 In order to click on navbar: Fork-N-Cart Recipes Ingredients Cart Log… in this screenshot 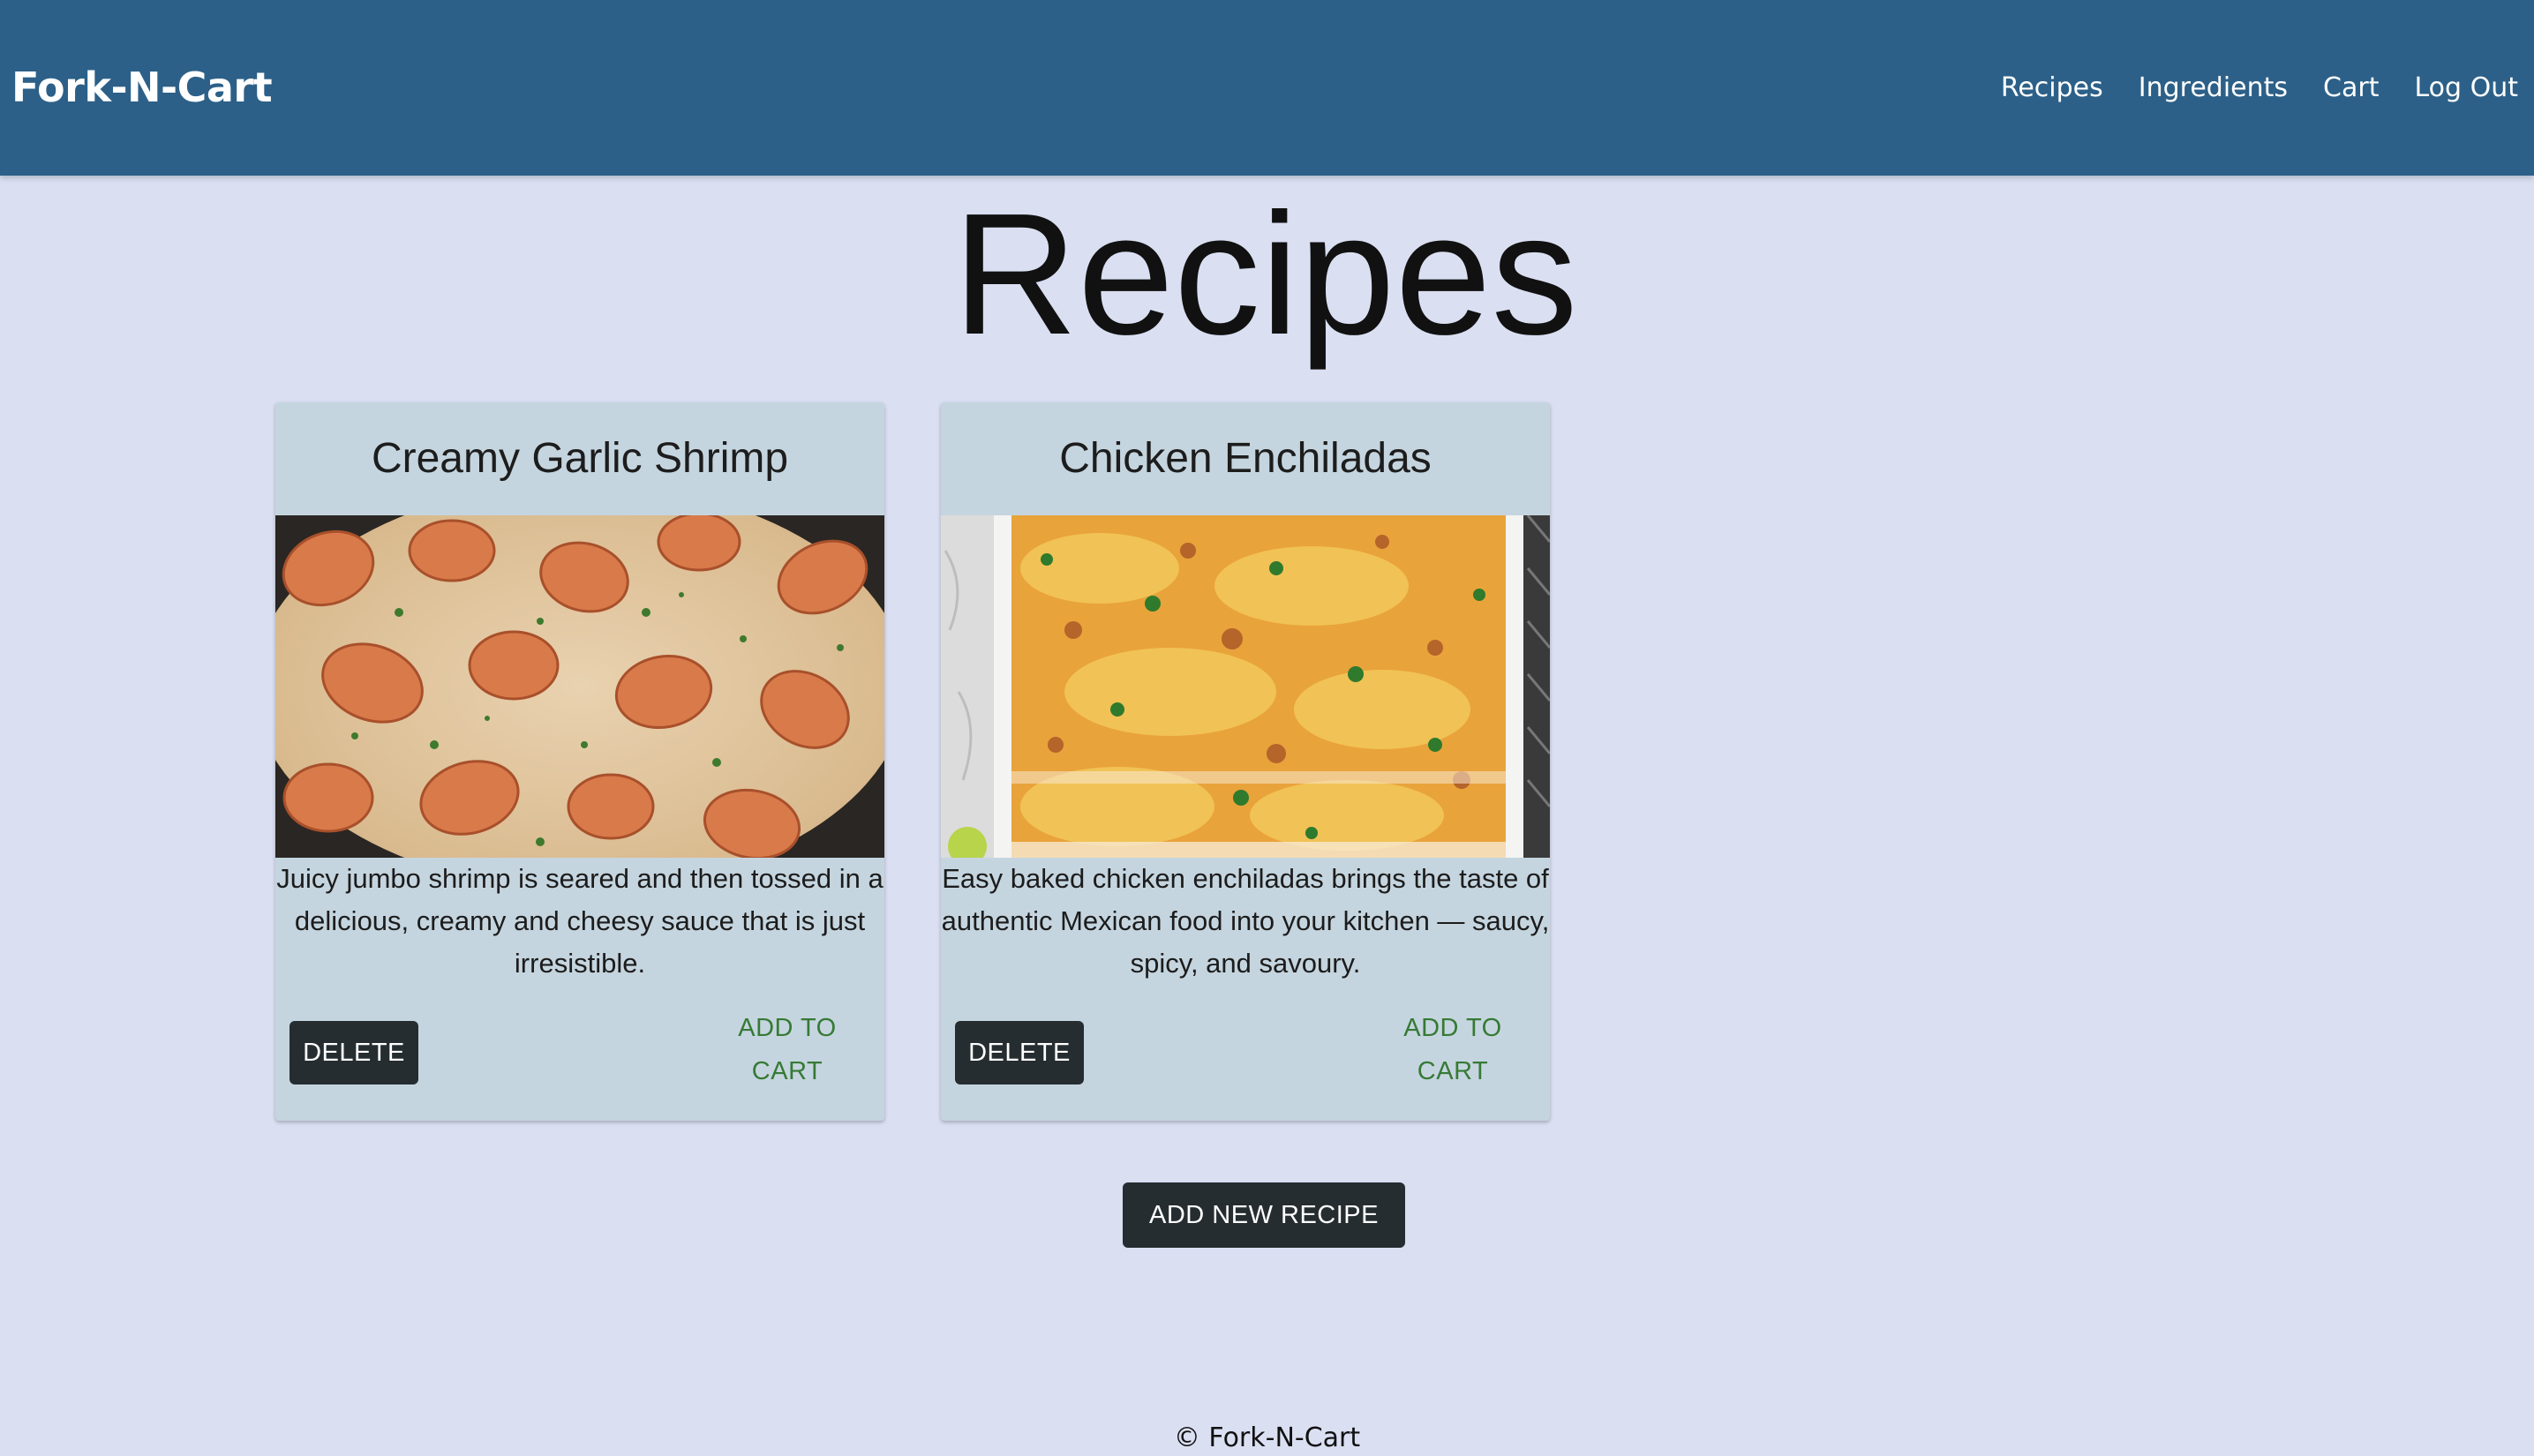, I will do `click(1267, 88)`.